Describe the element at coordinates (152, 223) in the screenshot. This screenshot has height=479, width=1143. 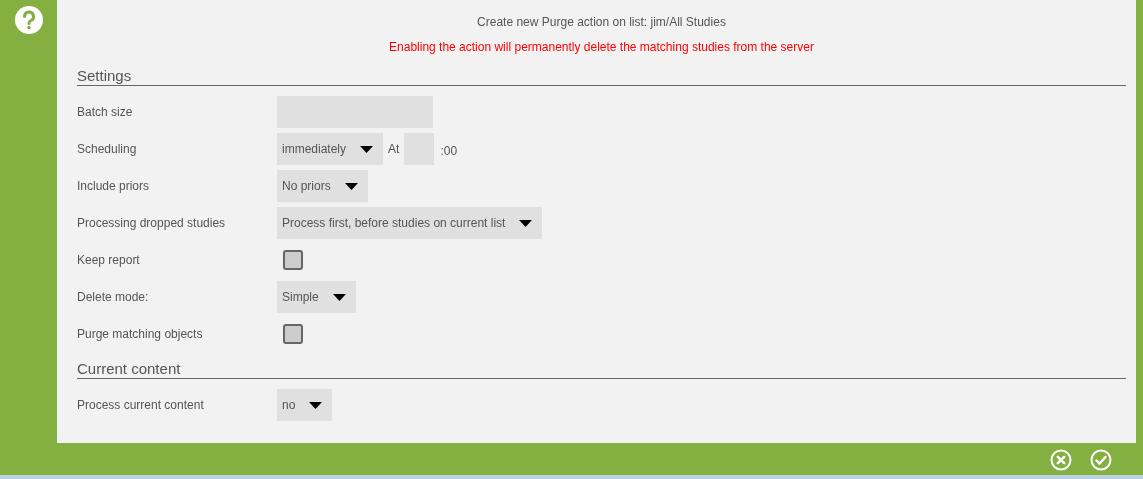
I see `field-label: Processing dropped studies` at that location.